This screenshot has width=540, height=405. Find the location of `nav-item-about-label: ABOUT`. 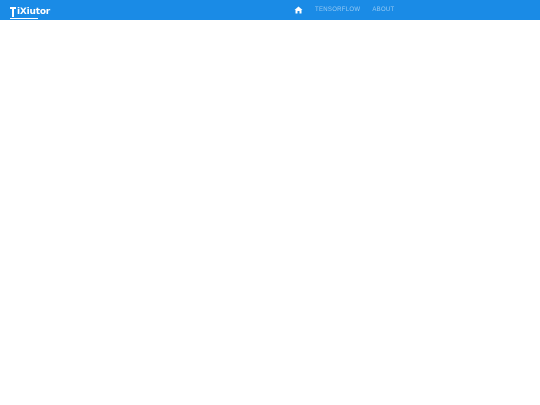

nav-item-about-label: ABOUT is located at coordinates (383, 10).